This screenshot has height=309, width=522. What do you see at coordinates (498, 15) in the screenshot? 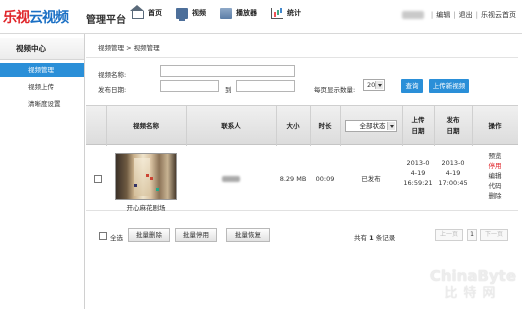
I see `letv-cloud-home-link: 乐视云首页` at bounding box center [498, 15].